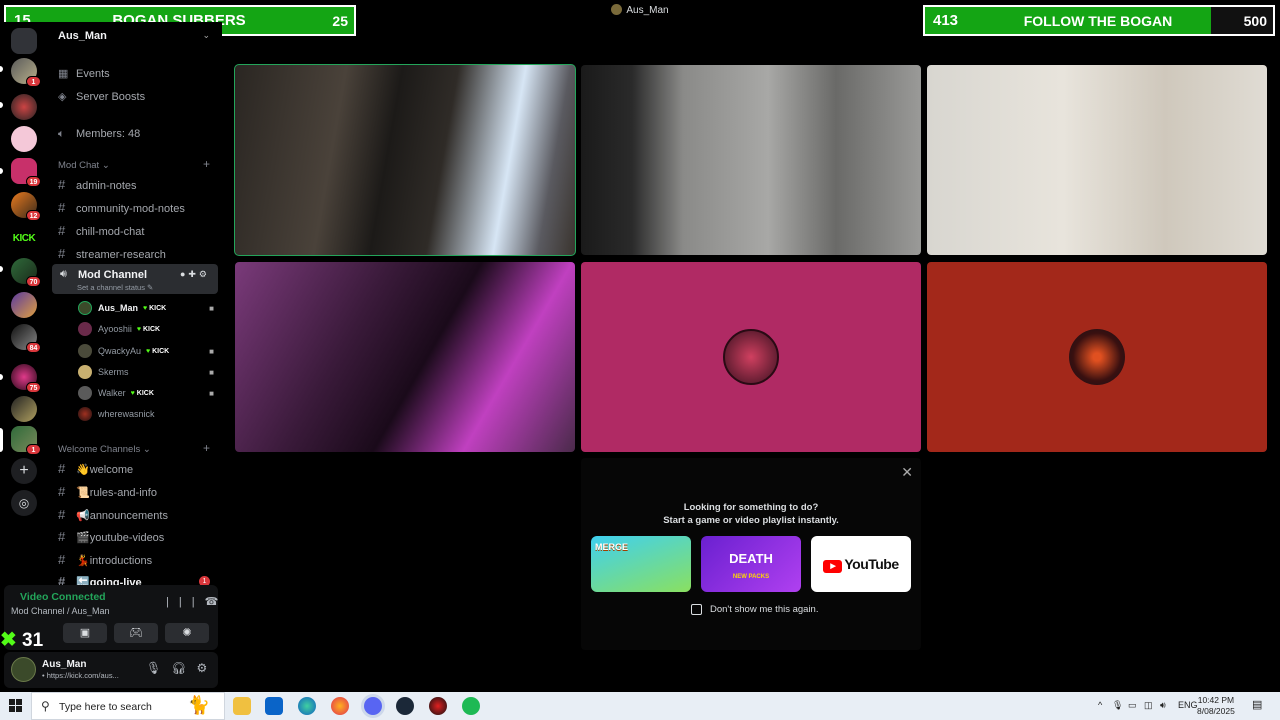  I want to click on server-aus-man: 1, so click(26, 440).